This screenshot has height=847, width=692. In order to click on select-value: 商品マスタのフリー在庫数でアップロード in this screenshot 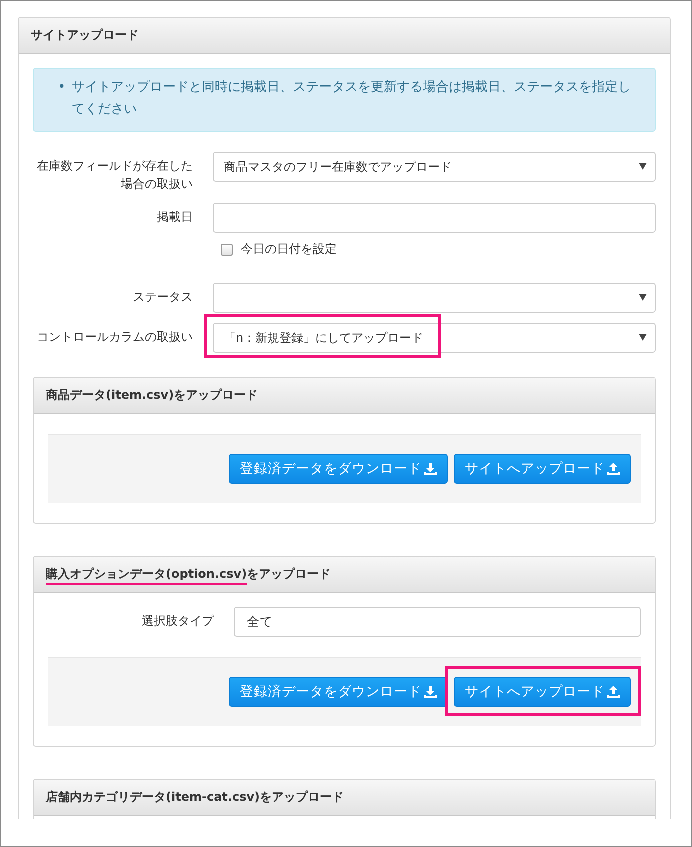, I will do `click(338, 167)`.